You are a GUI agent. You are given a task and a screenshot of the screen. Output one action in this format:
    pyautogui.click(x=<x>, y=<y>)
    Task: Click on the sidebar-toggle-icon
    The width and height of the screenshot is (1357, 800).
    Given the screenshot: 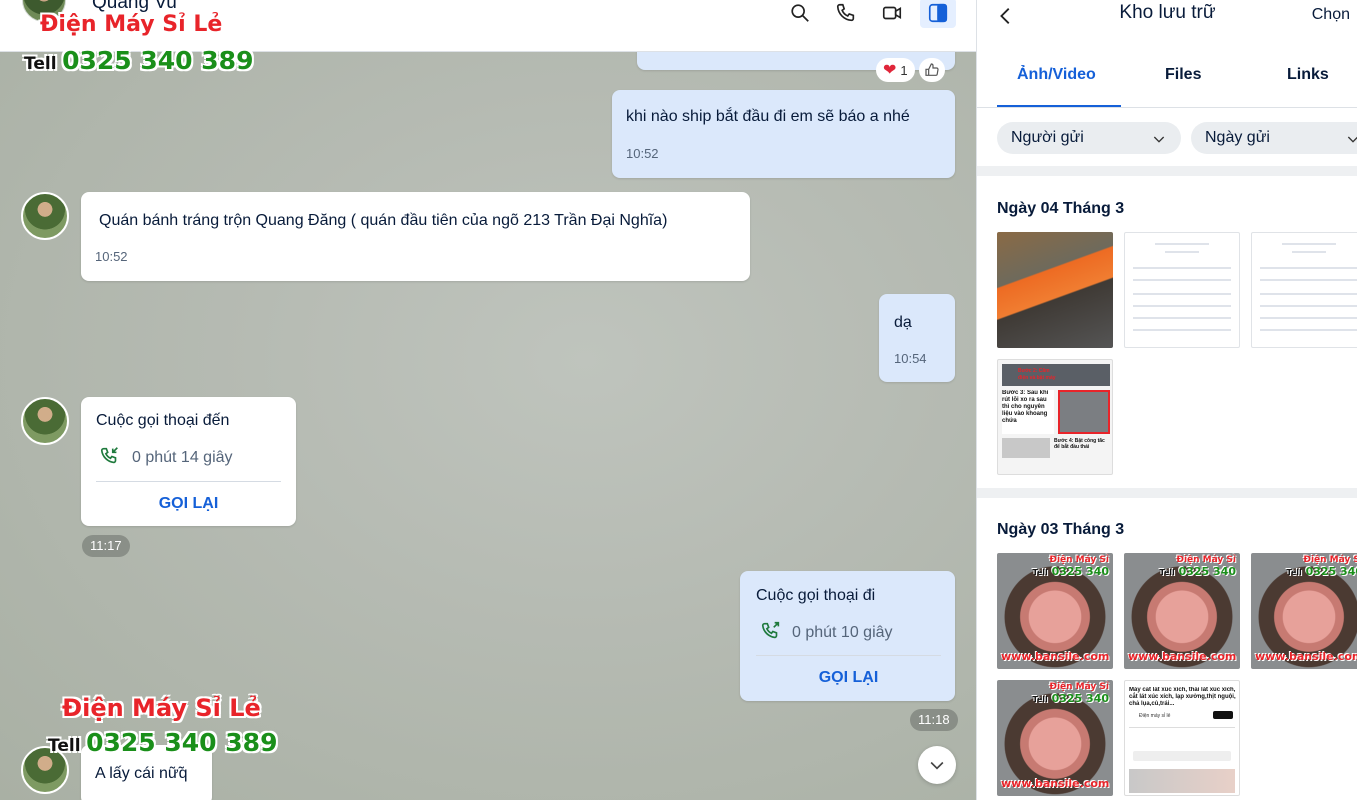 What is the action you would take?
    pyautogui.click(x=938, y=14)
    